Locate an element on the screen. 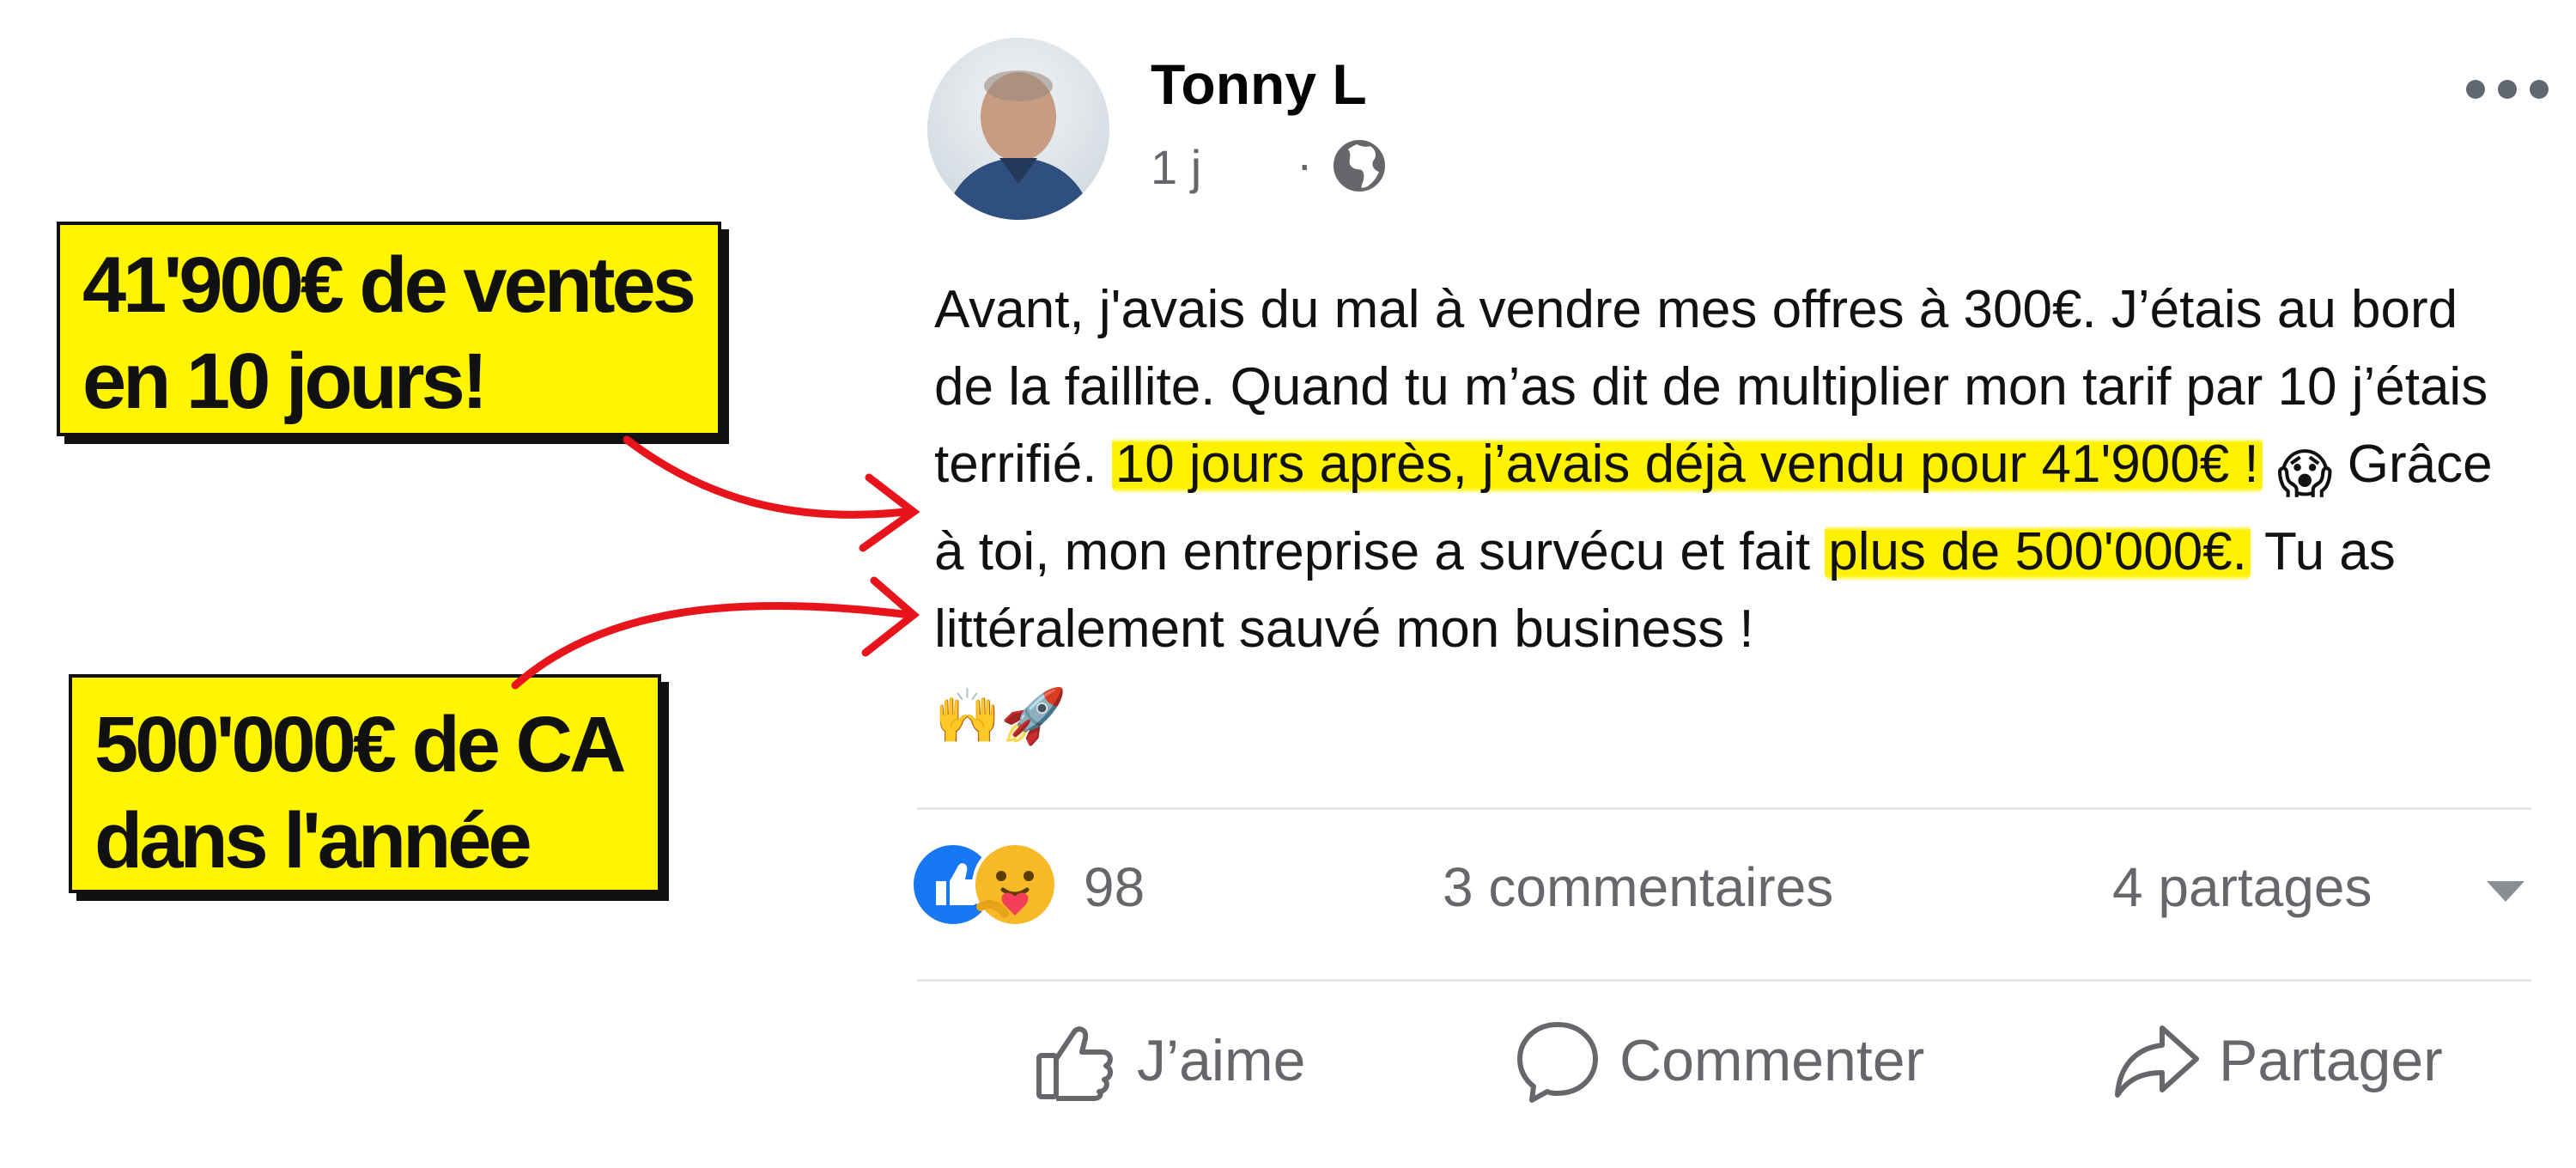  author-avatar is located at coordinates (1018, 129).